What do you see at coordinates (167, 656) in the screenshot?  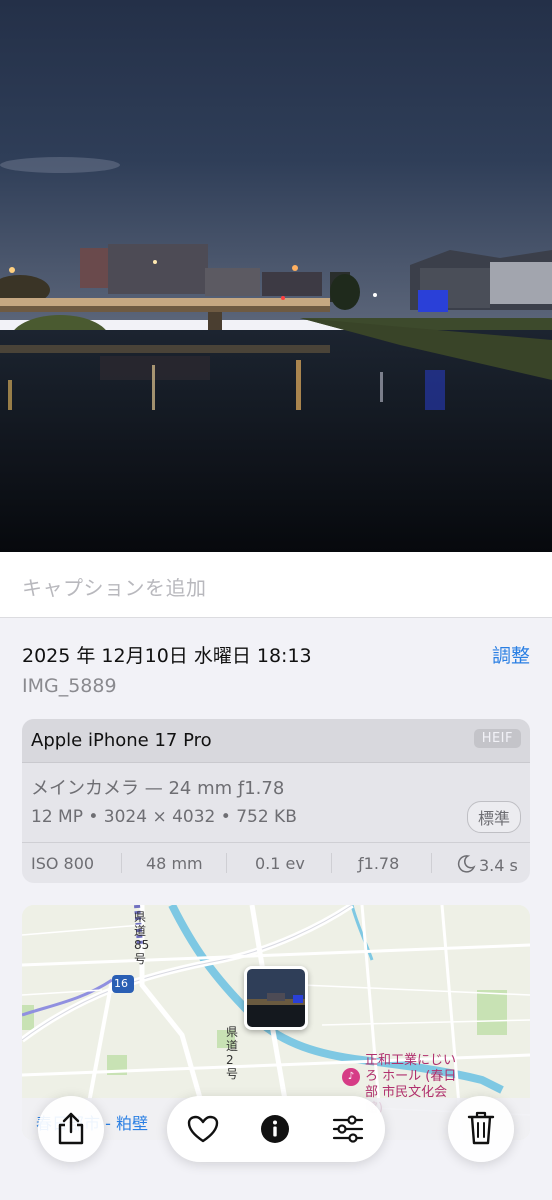 I see `capture-datetime: 2025 年 12月10日 水曜日 18:13` at bounding box center [167, 656].